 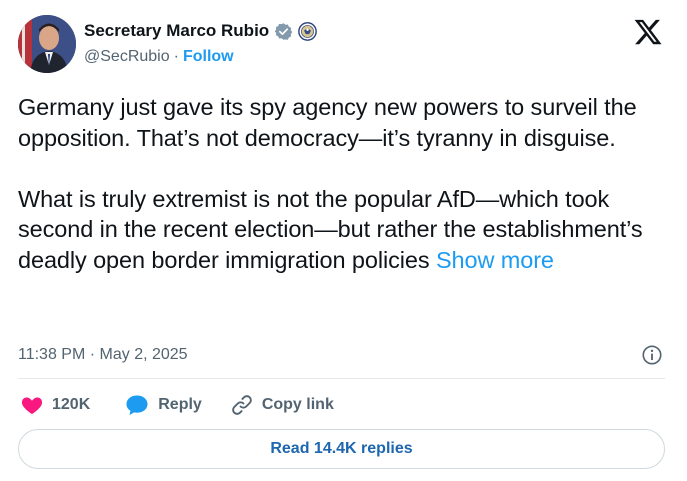 What do you see at coordinates (127, 57) in the screenshot?
I see `handle: @SecRubio` at bounding box center [127, 57].